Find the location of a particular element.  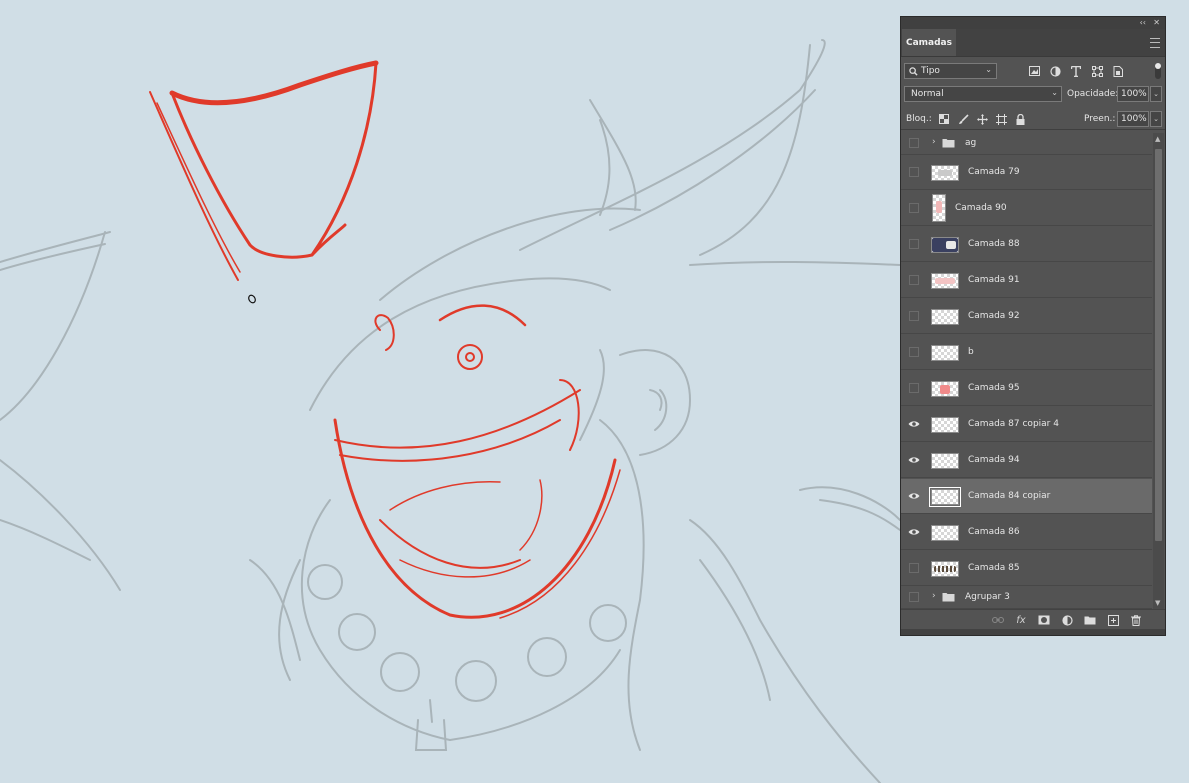

lock-artboard-icon is located at coordinates (1001, 119).